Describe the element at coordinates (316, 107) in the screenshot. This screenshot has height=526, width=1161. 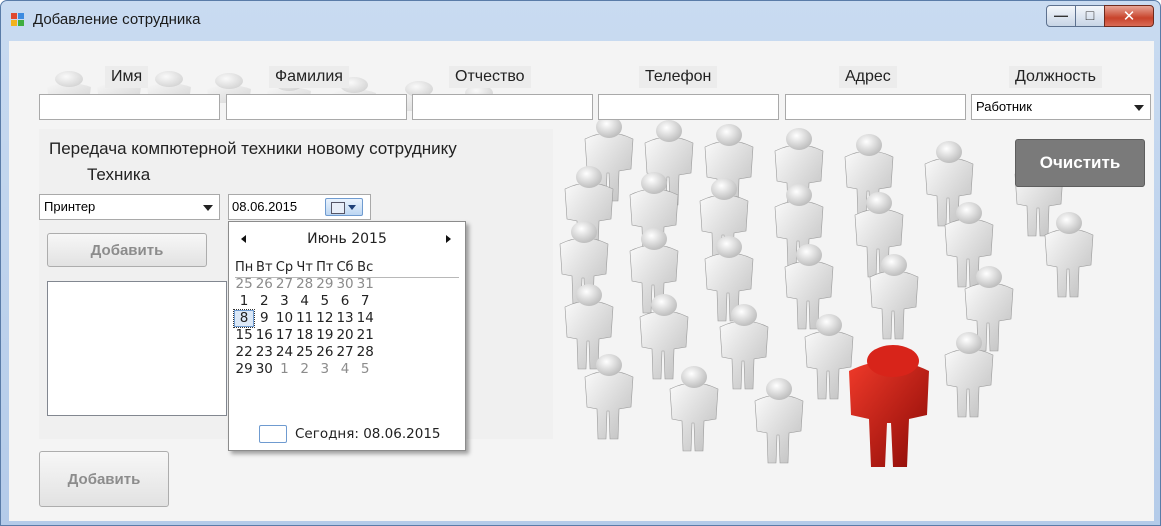
I see `surname-input` at that location.